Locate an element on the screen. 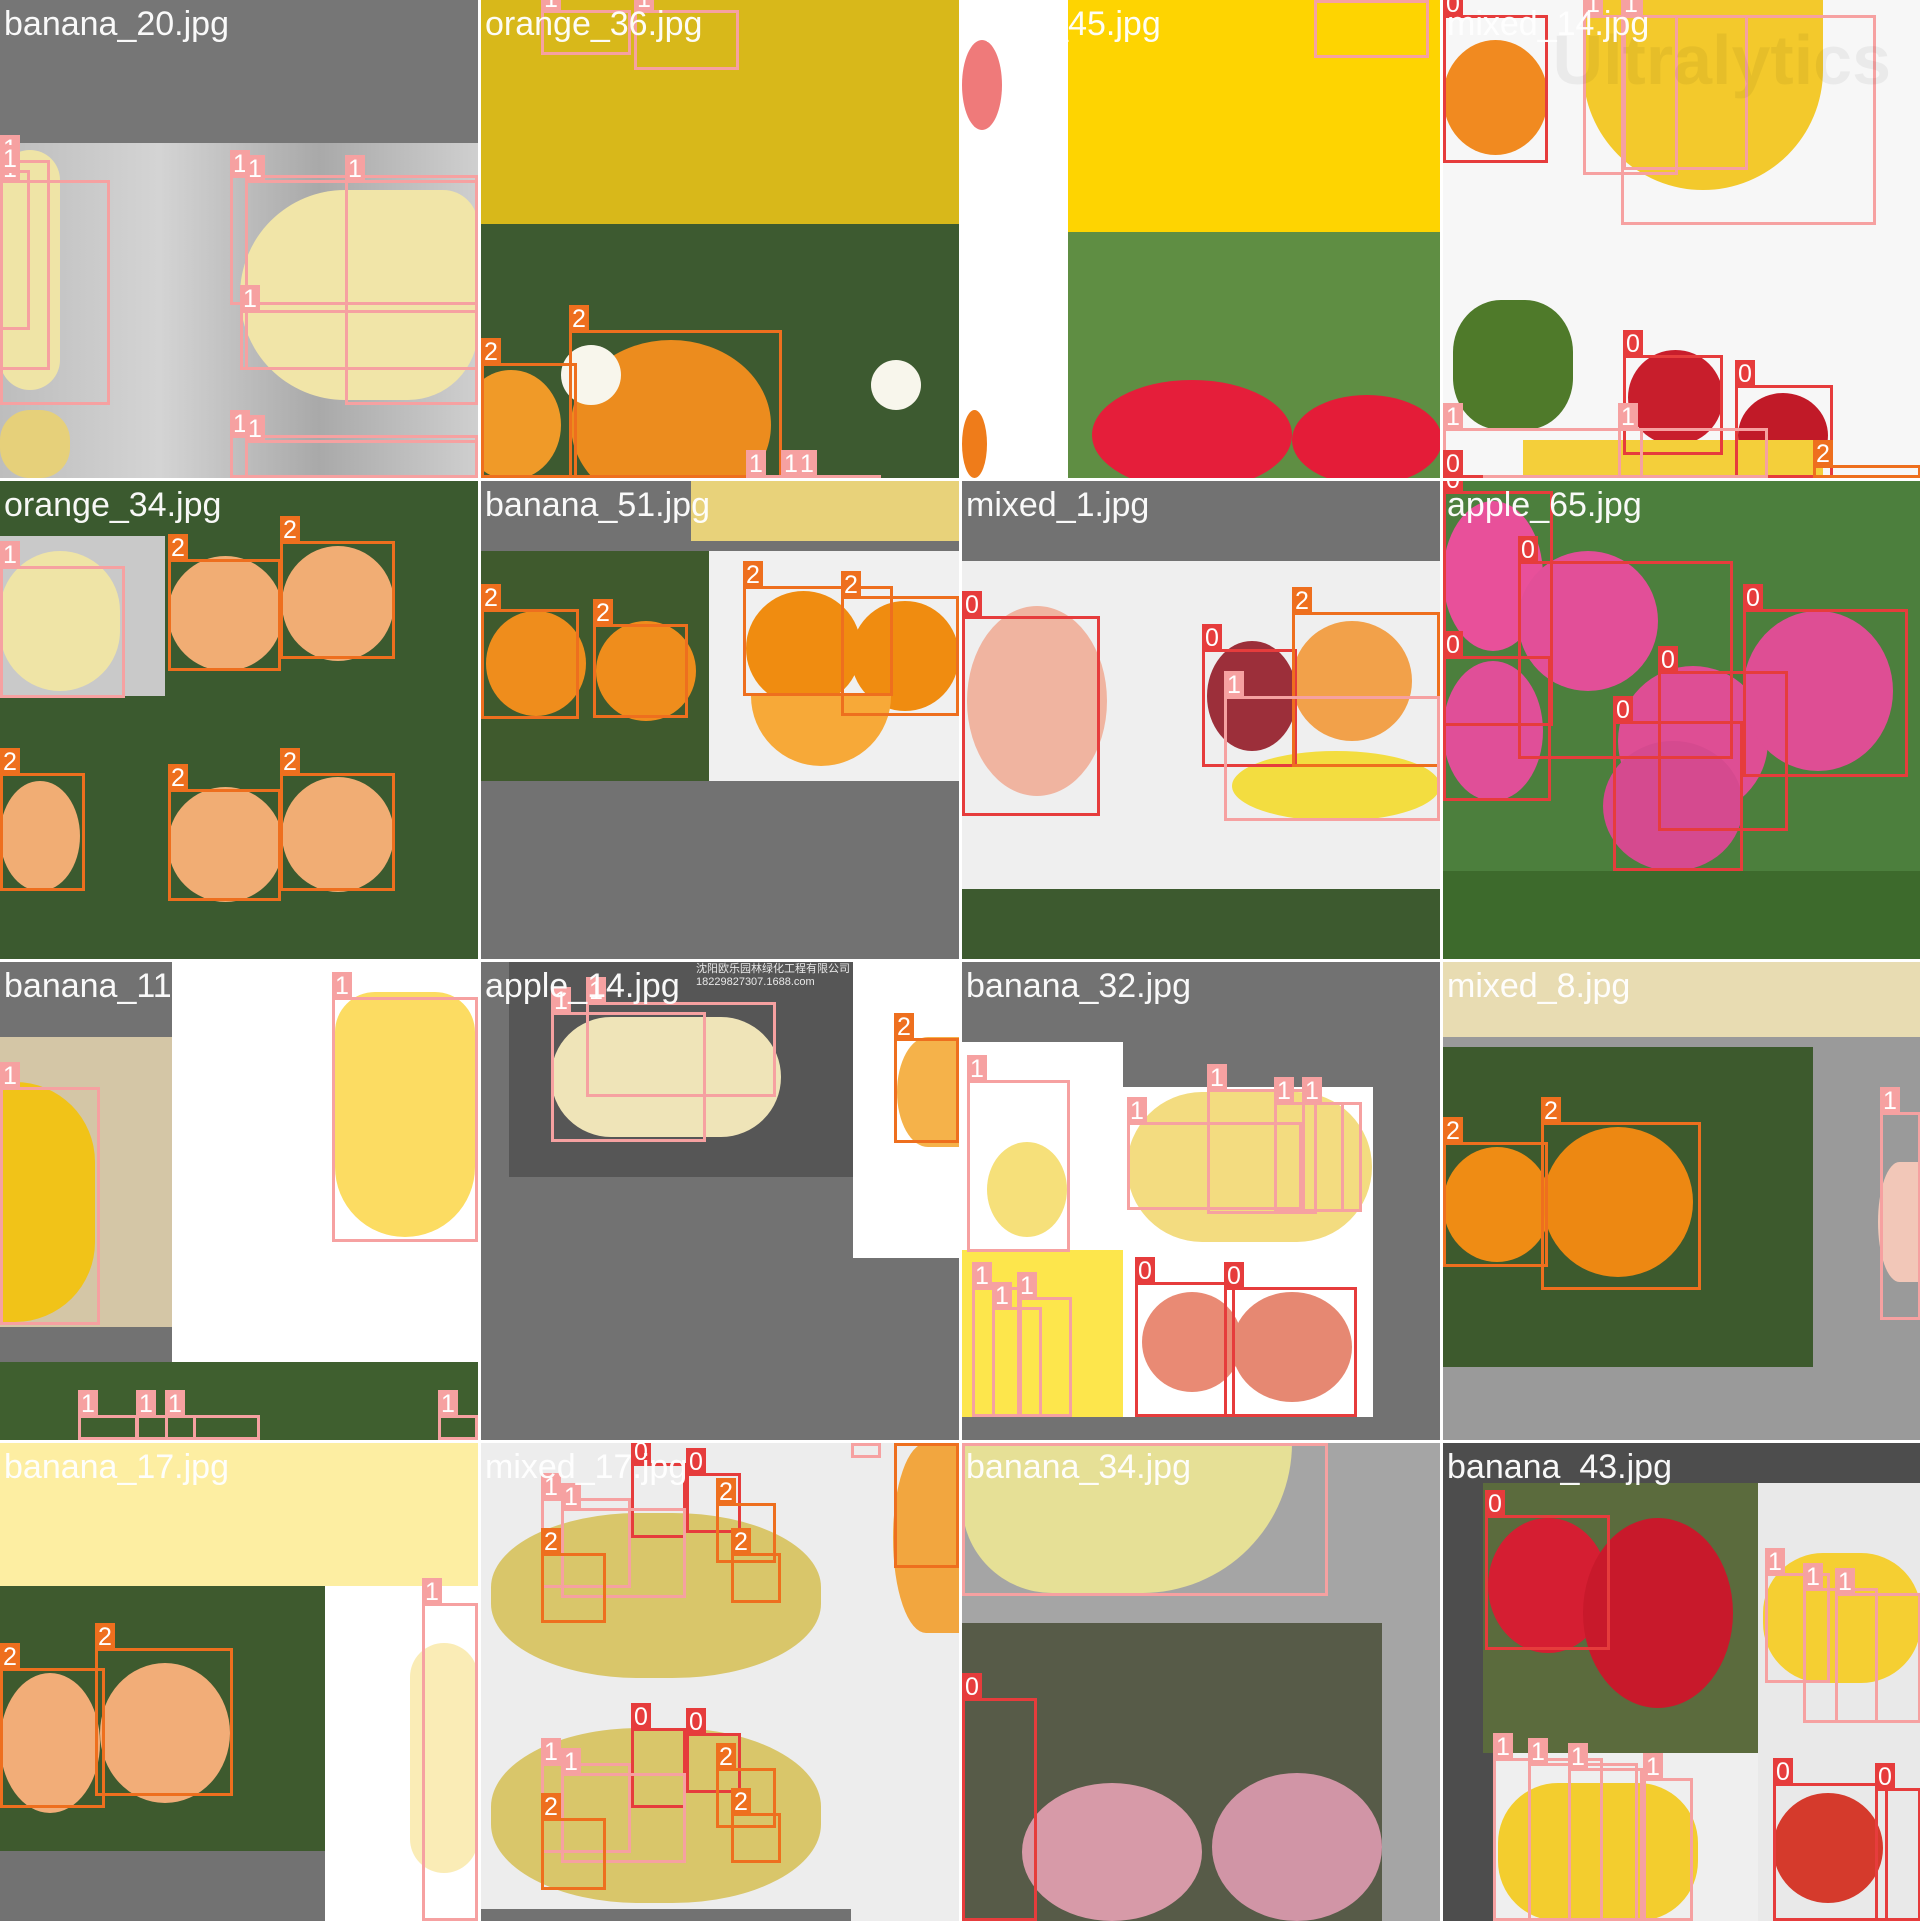  tile-filename: apple_45.jpg is located at coordinates (1063, 24).